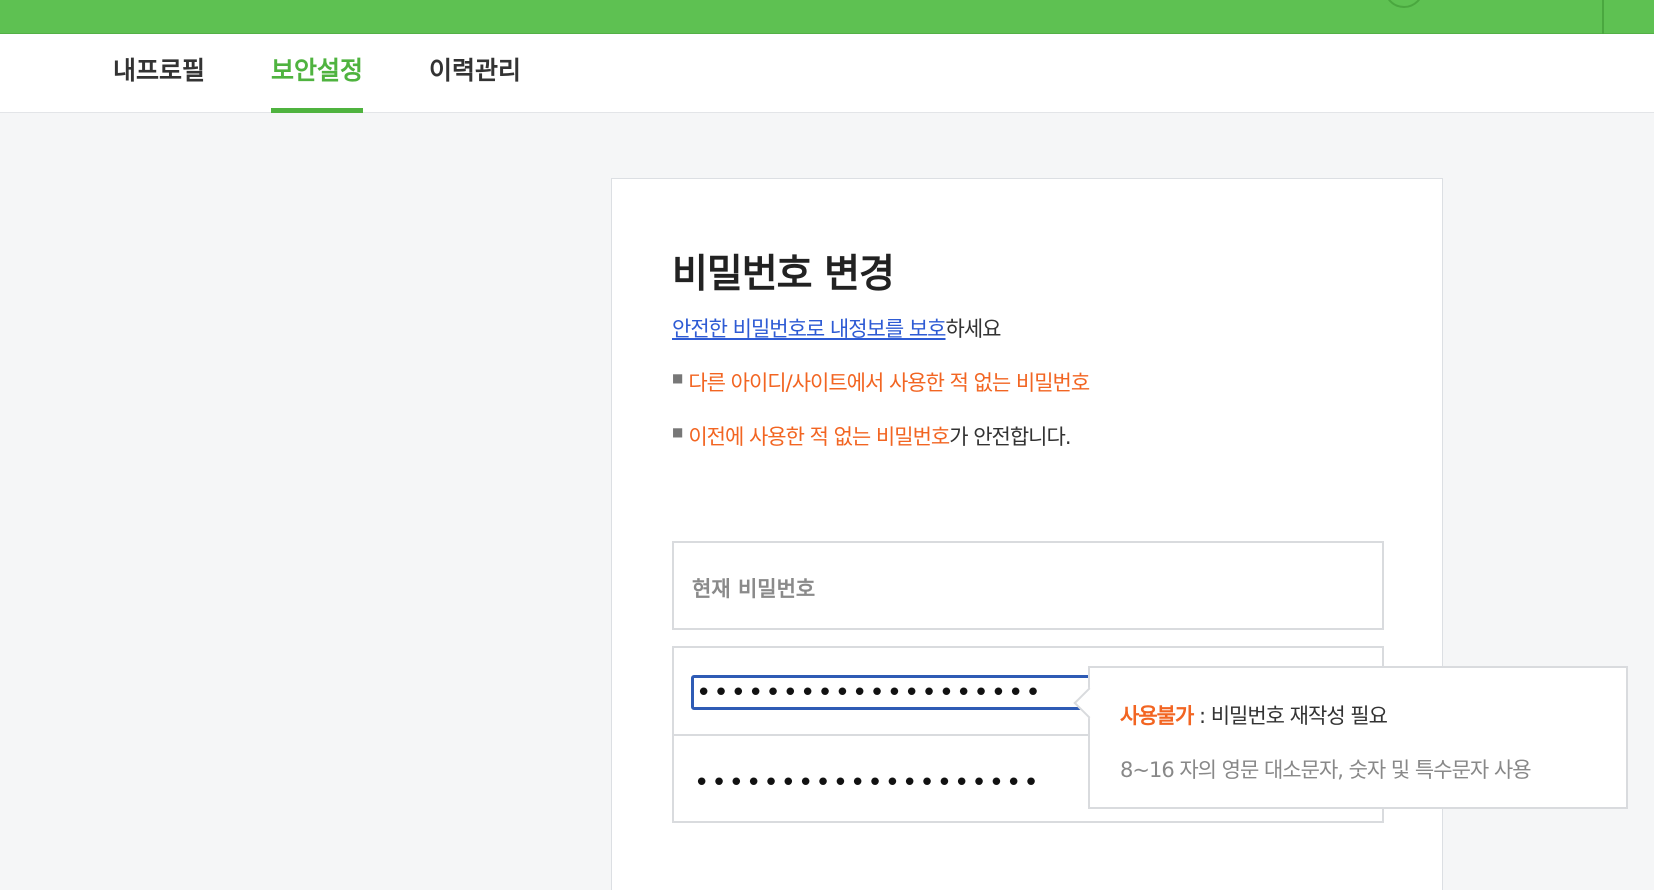 This screenshot has width=1654, height=890. What do you see at coordinates (1326, 770) in the screenshot?
I see `password-rule: 8~16 자의 영문 대소문자, 숫자 및 특수문자 사용` at bounding box center [1326, 770].